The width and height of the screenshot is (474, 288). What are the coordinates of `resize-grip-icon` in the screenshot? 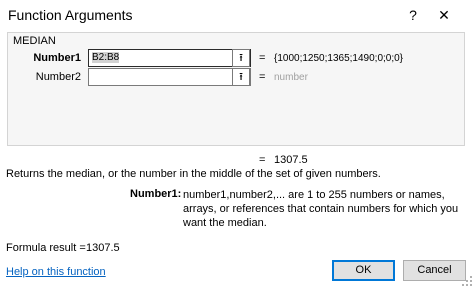 It's located at (467, 281).